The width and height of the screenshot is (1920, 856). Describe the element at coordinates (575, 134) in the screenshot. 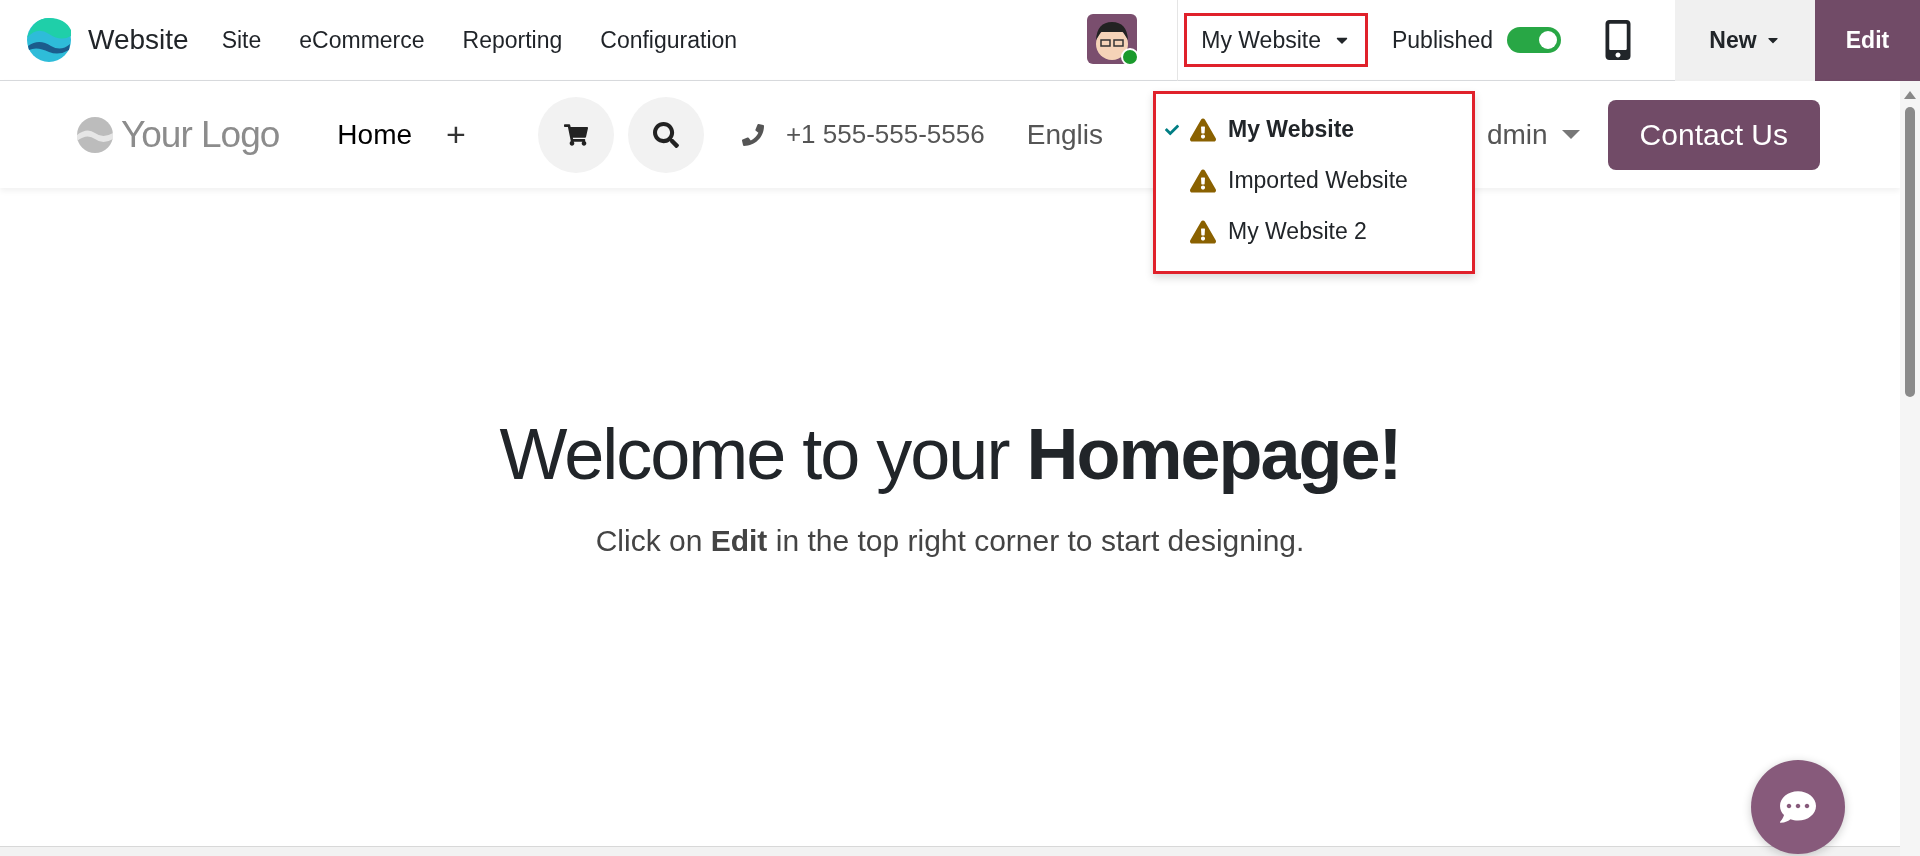

I see `cart-icon` at that location.